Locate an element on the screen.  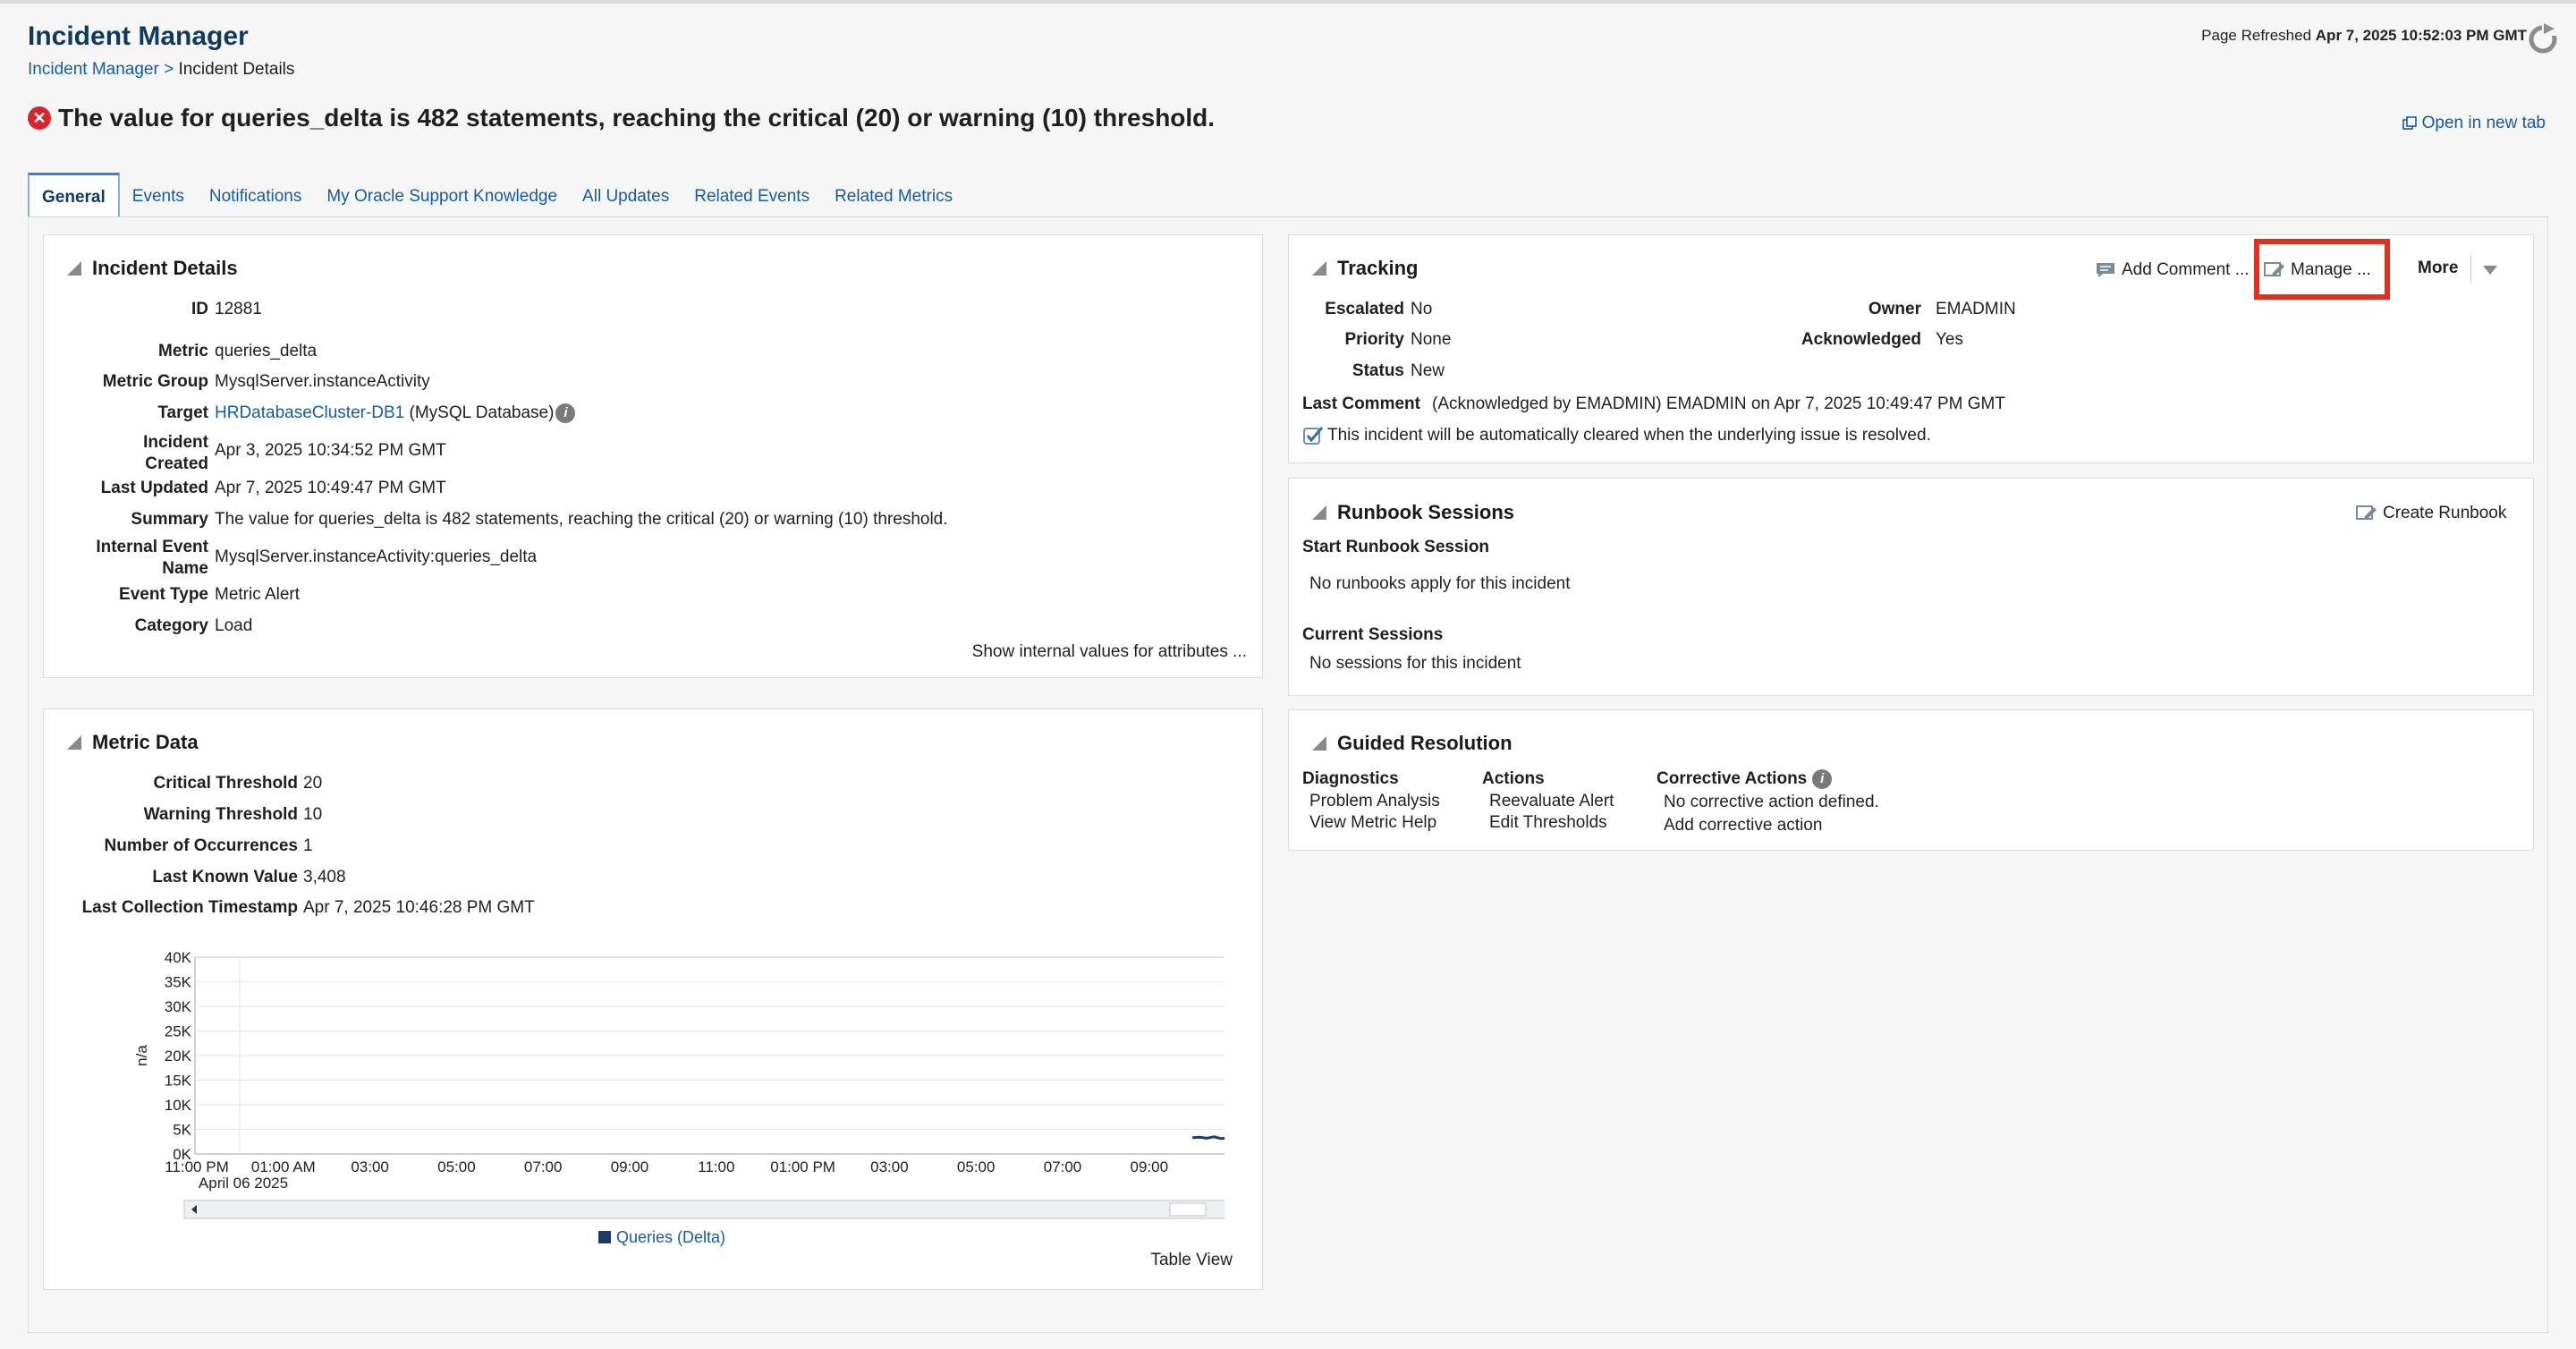
table-view-link: Table View is located at coordinates (1191, 1260).